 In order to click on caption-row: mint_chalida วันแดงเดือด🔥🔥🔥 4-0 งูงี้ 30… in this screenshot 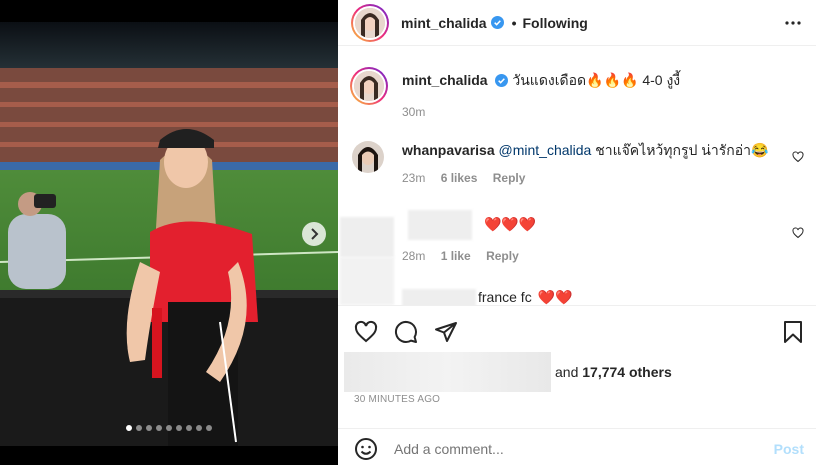, I will do `click(515, 94)`.